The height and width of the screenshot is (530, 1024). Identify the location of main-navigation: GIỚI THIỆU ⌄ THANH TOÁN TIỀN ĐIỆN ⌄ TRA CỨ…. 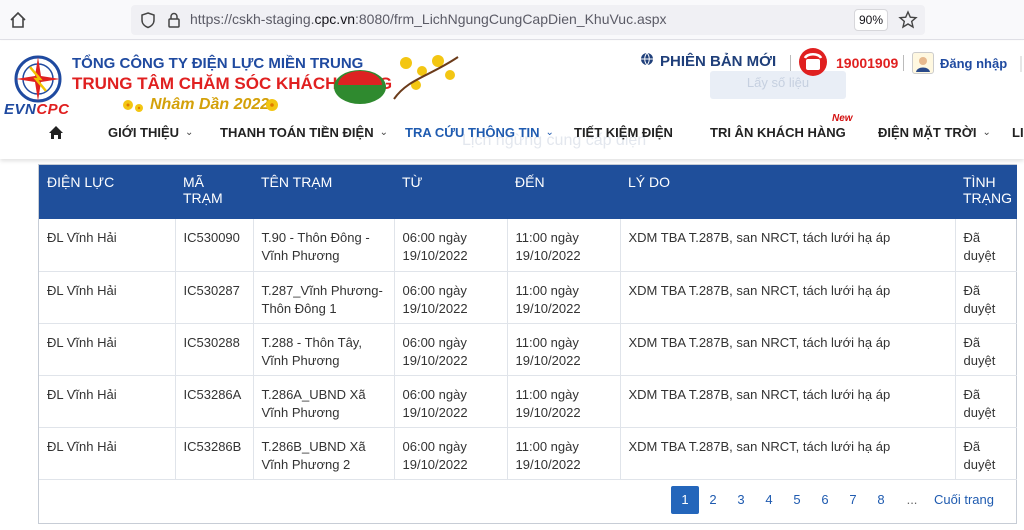
(512, 133).